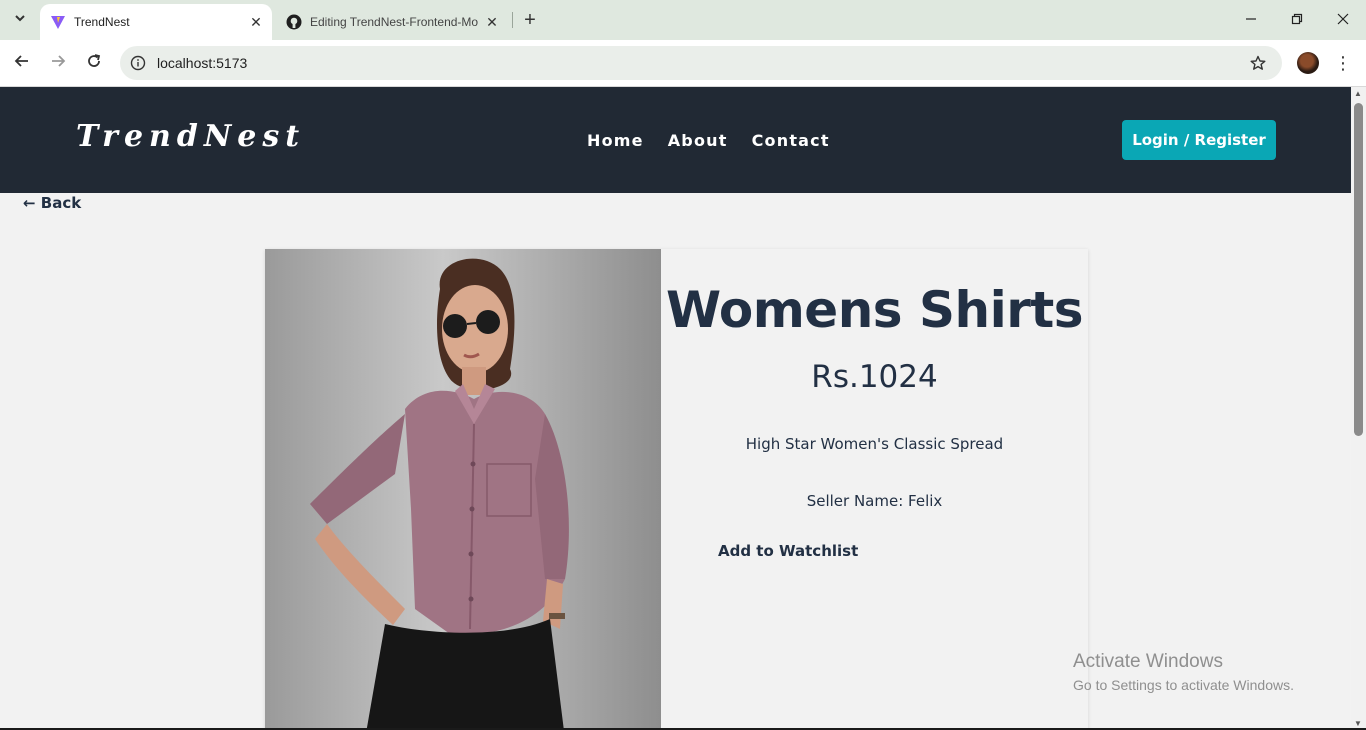 Image resolution: width=1366 pixels, height=730 pixels. What do you see at coordinates (1148, 661) in the screenshot?
I see `watermark-title: Activate Windows` at bounding box center [1148, 661].